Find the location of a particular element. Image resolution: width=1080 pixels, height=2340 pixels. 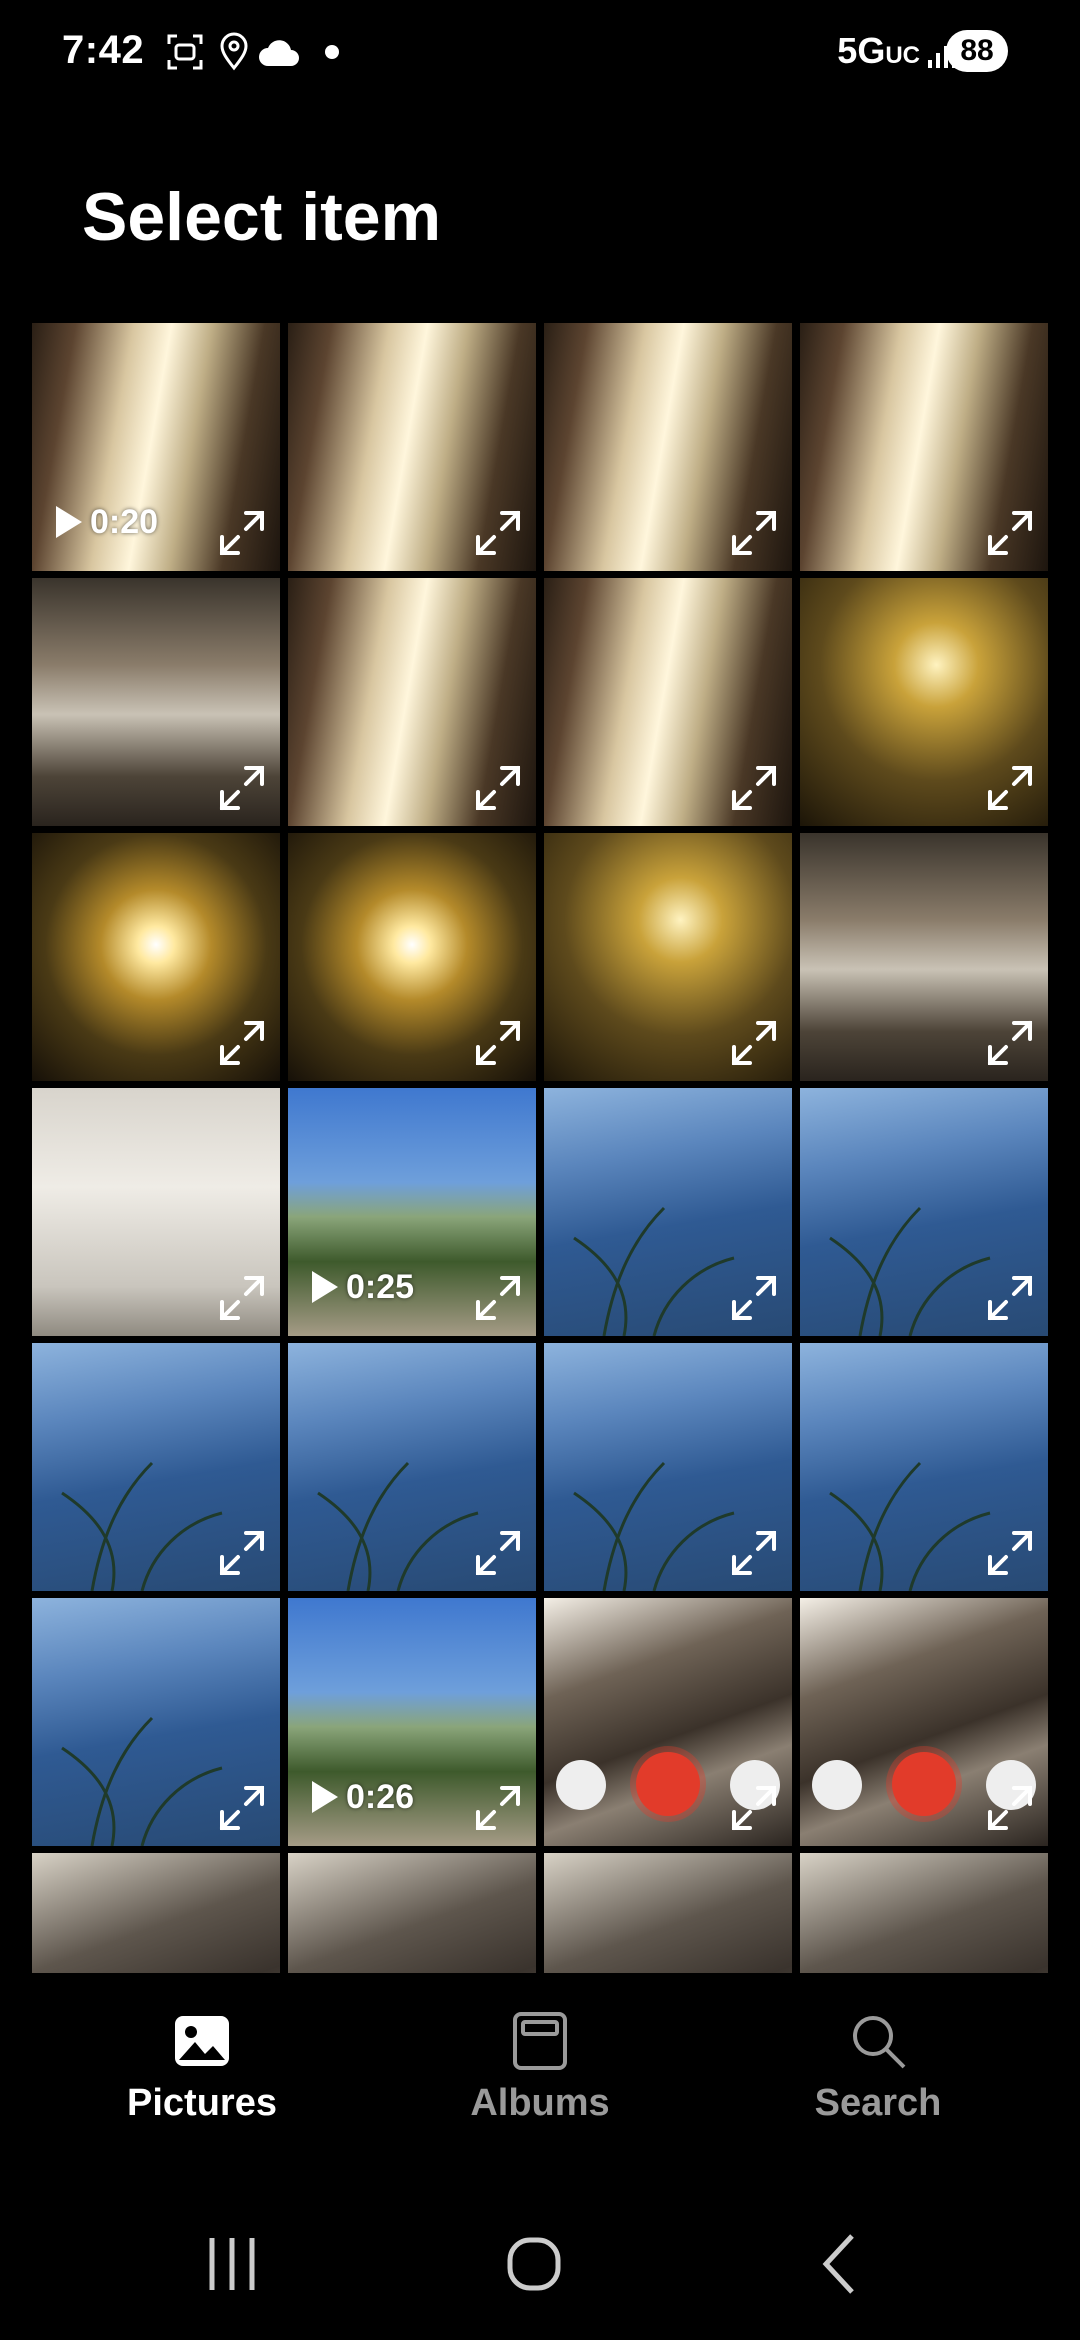

screenshot-icon is located at coordinates (185, 52).